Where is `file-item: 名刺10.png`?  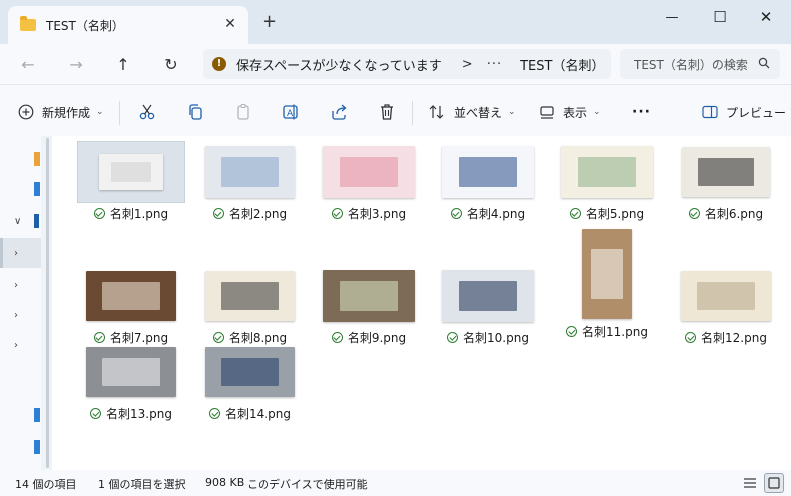 file-item: 名刺10.png is located at coordinates (488, 305).